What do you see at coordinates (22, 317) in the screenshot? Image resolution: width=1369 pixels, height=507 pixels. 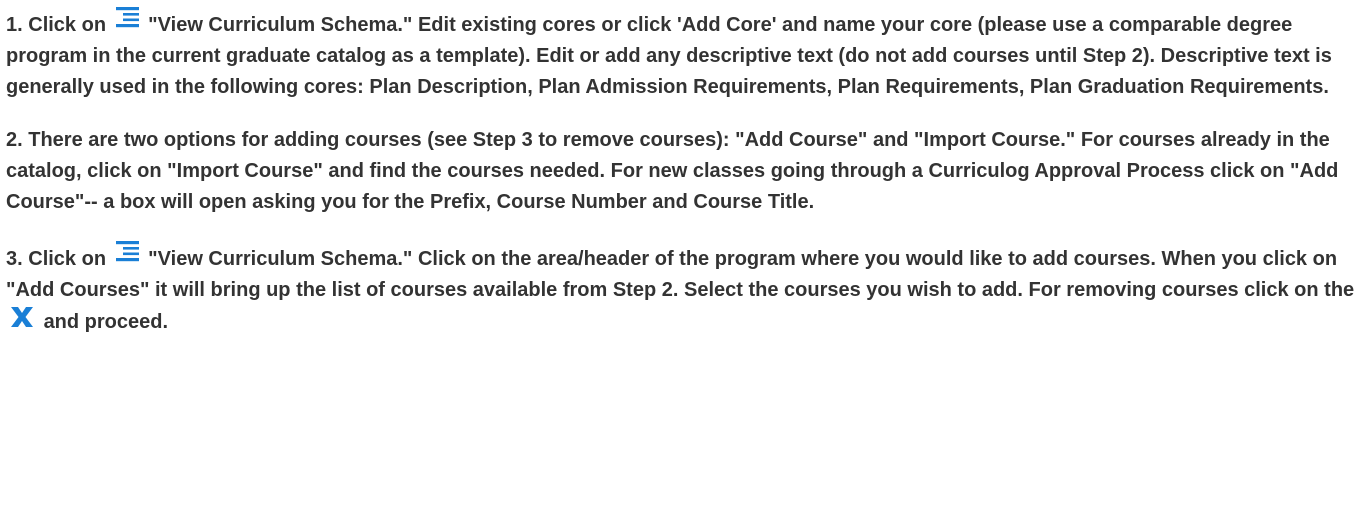 I see `remove-x-icon` at bounding box center [22, 317].